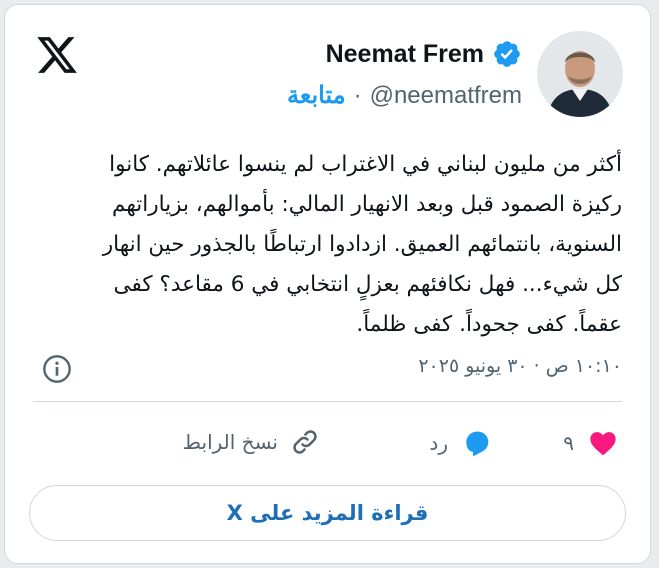 Image resolution: width=659 pixels, height=568 pixels. Describe the element at coordinates (305, 442) in the screenshot. I see `link-icon` at that location.